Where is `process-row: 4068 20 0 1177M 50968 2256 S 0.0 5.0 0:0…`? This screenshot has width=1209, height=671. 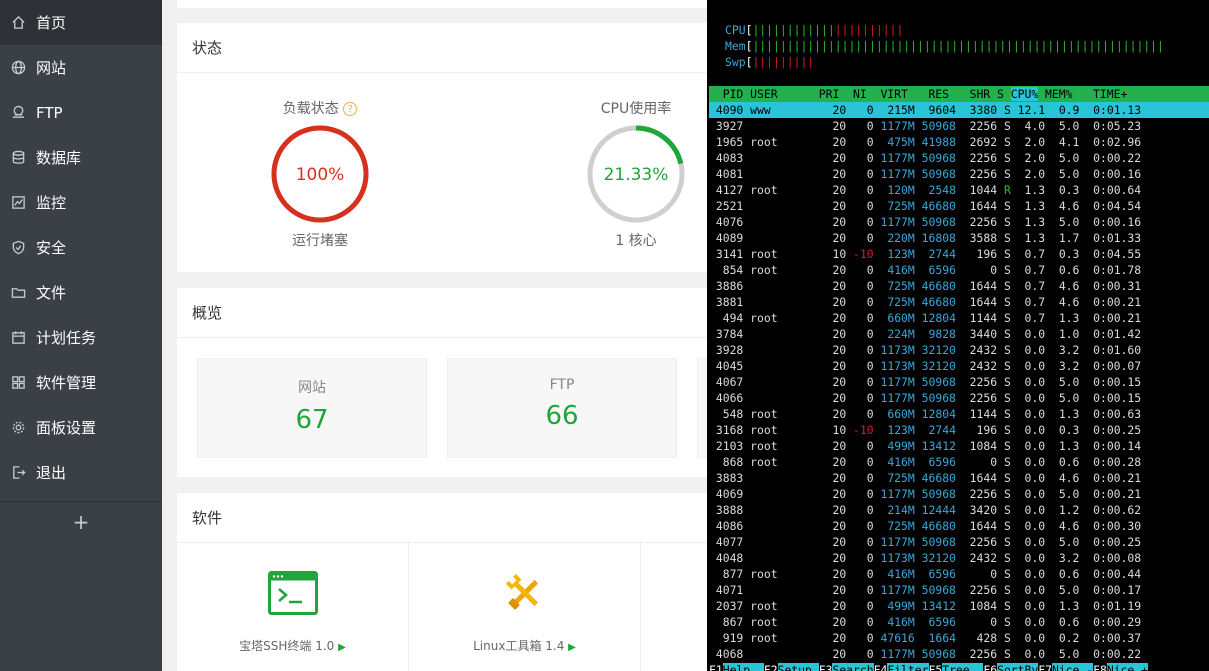
process-row: 4068 20 0 1177M 50968 2256 S 0.0 5.0 0:0… is located at coordinates (959, 654).